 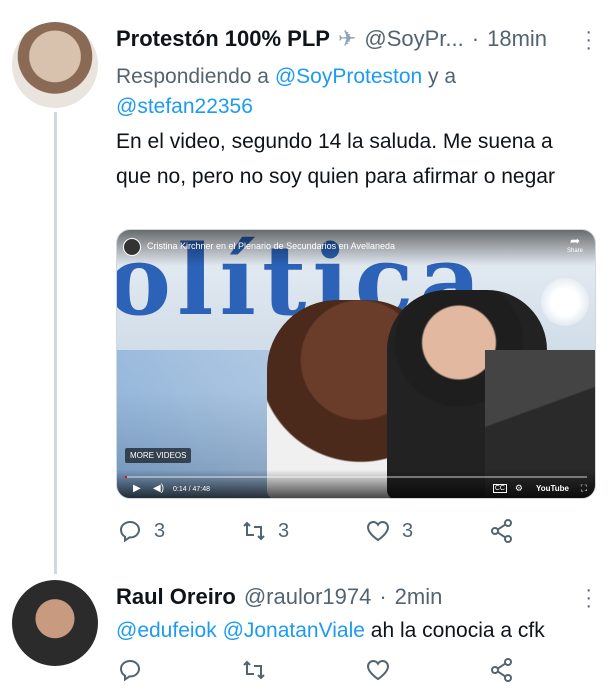 What do you see at coordinates (331, 39) in the screenshot?
I see `tweet-header: Protestón 100% PLP ✈ @SoyPr... · 18min` at bounding box center [331, 39].